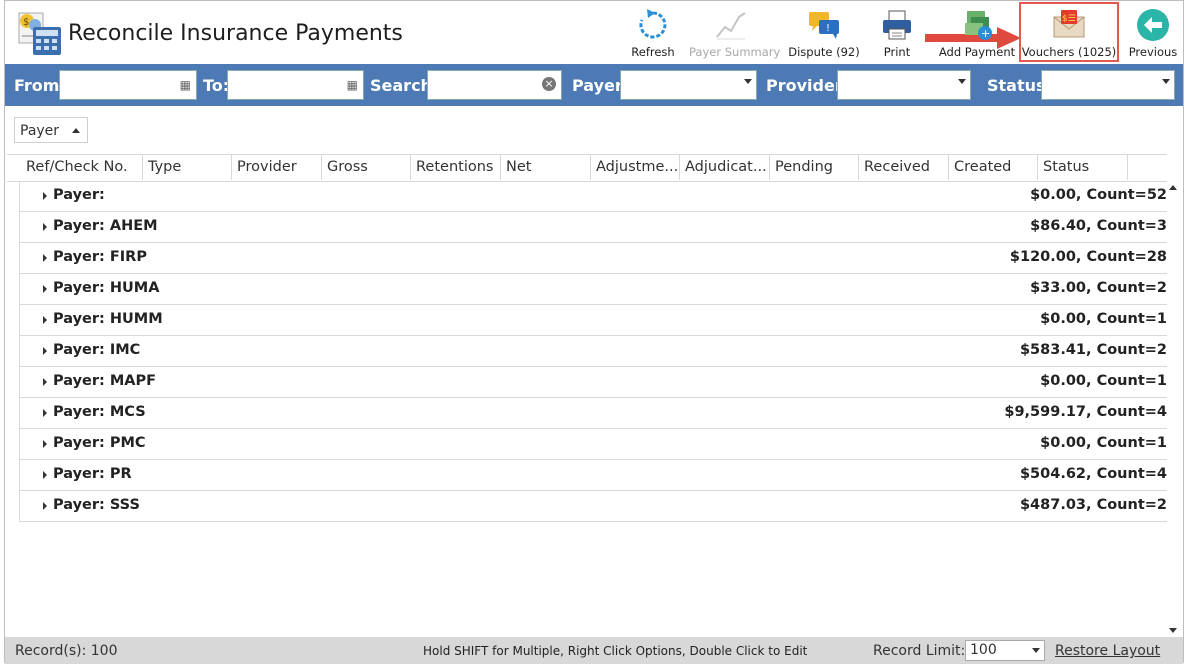  Describe the element at coordinates (1107, 651) in the screenshot. I see `restore-layout-link: Restore Layout` at that location.